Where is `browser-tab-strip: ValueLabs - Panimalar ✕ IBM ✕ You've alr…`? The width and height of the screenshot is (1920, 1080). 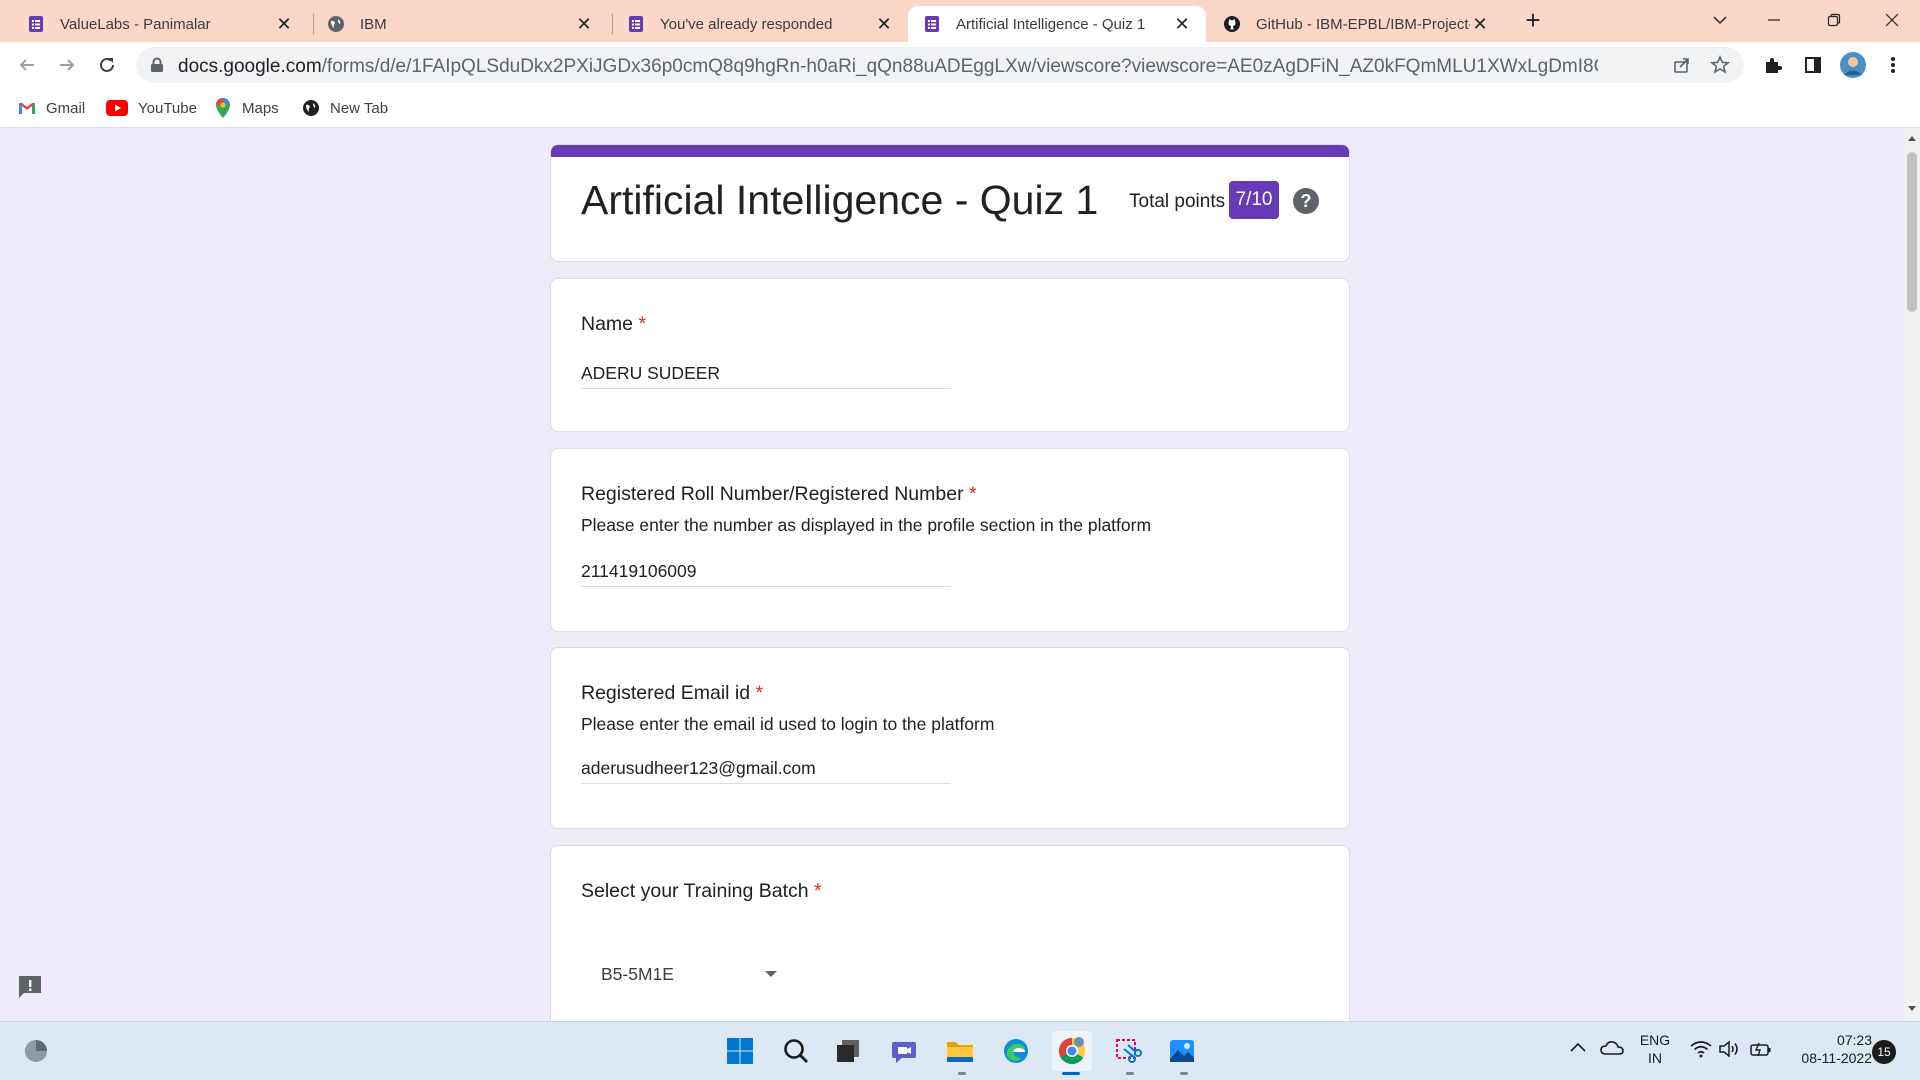 browser-tab-strip: ValueLabs - Panimalar ✕ IBM ✕ You've alr… is located at coordinates (960, 21).